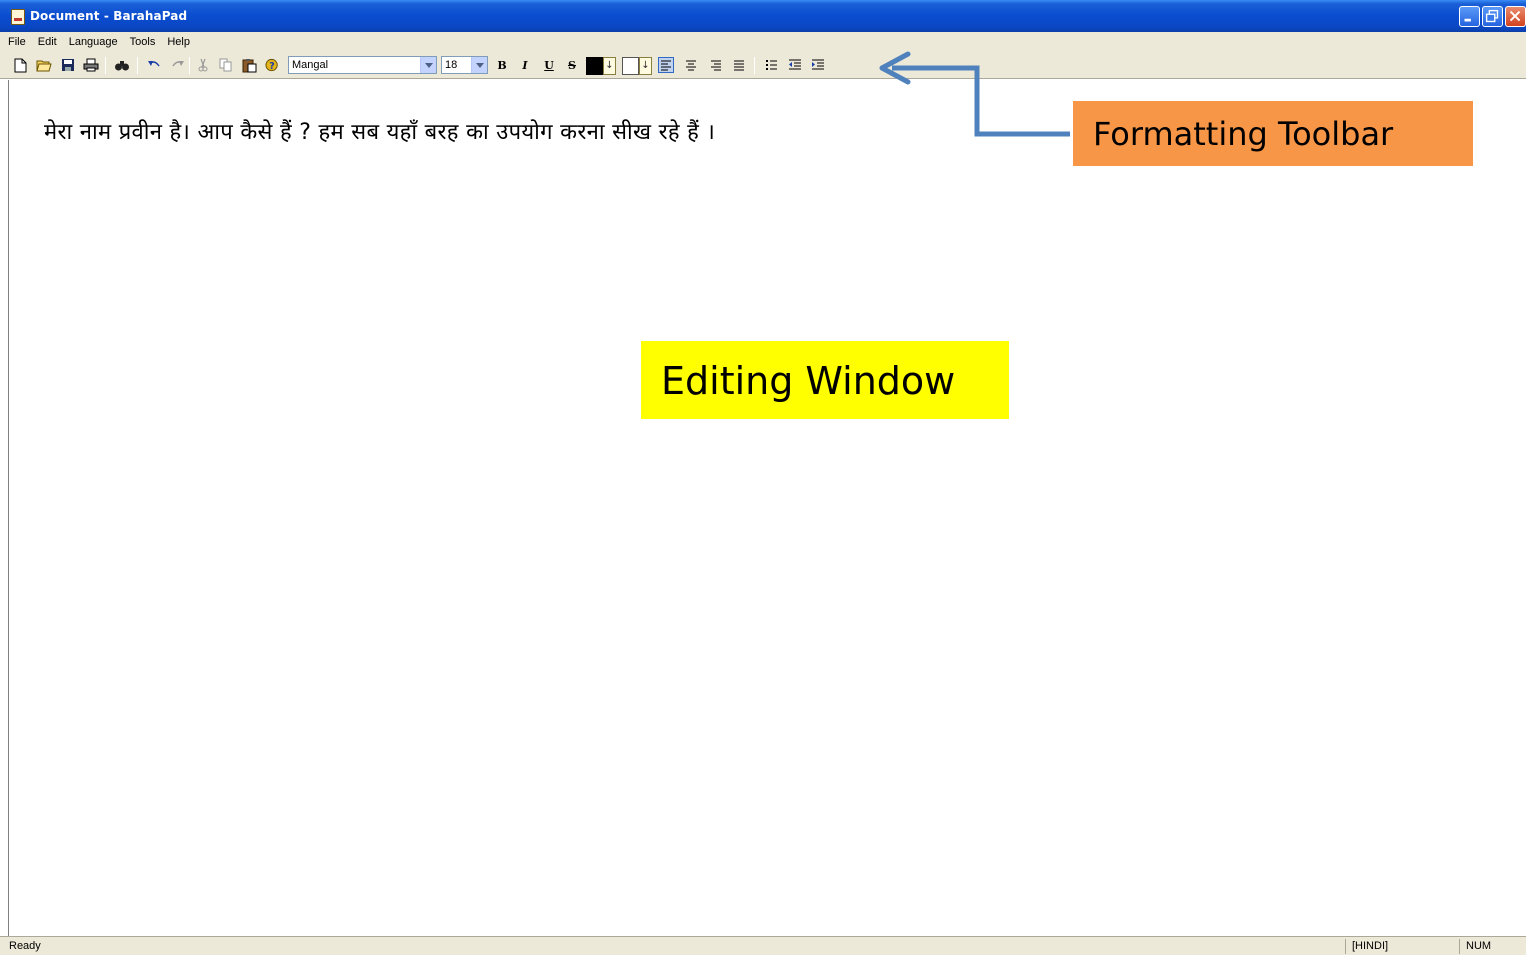  I want to click on menu-edit: Edit, so click(47, 42).